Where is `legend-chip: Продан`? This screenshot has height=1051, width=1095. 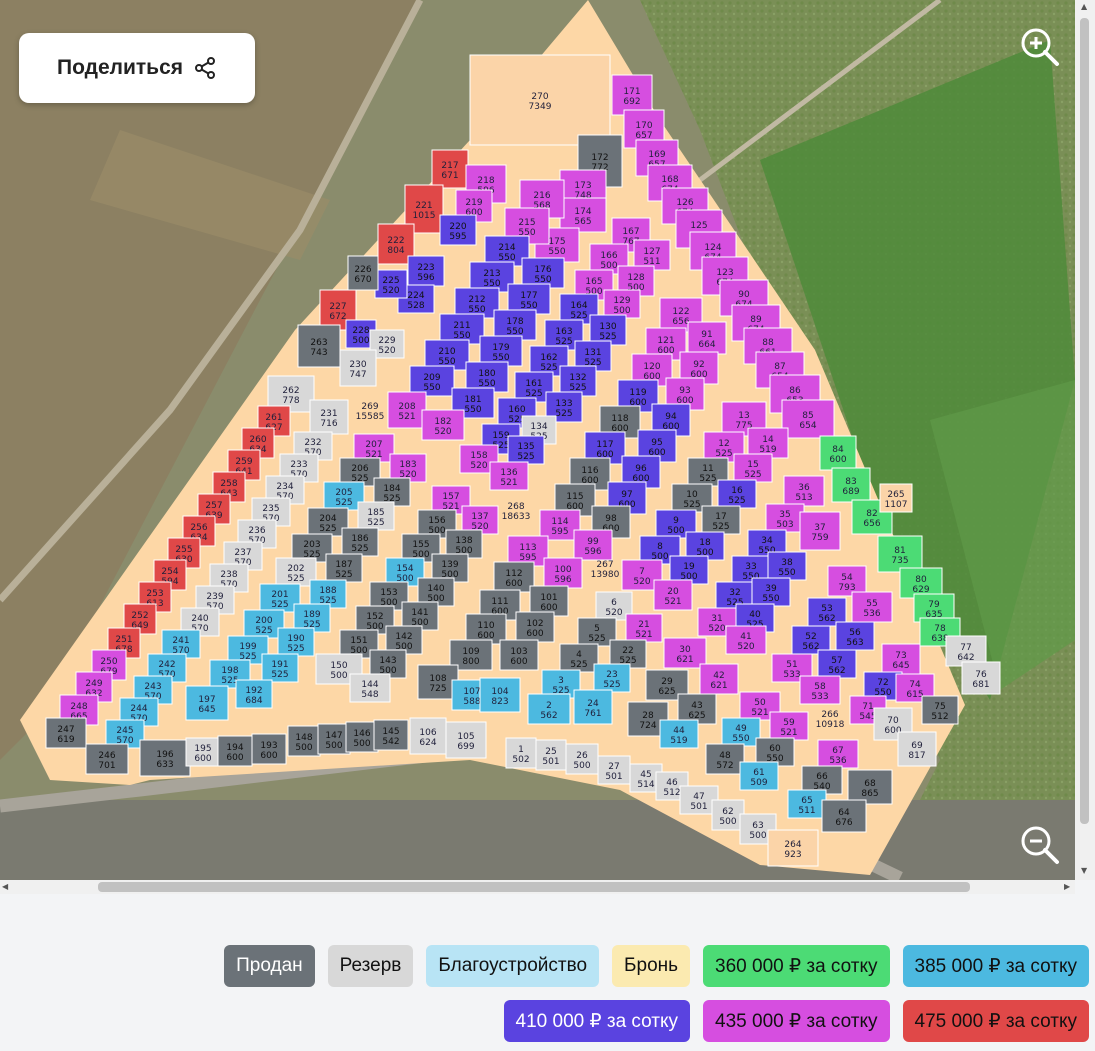 legend-chip: Продан is located at coordinates (269, 966).